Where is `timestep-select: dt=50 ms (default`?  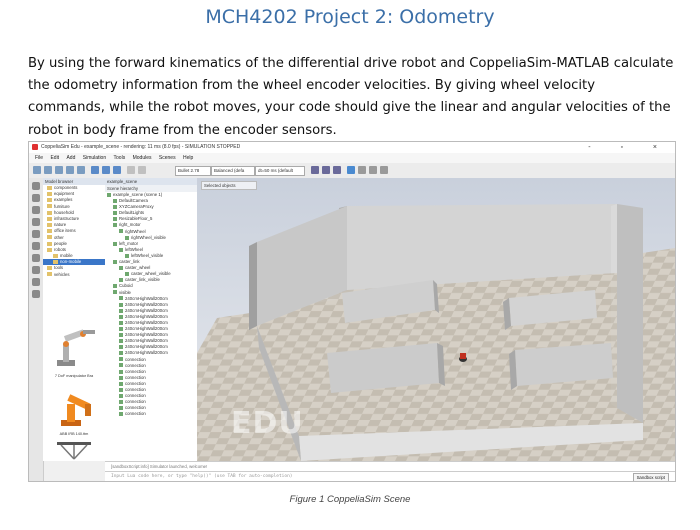
timestep-select: dt=50 ms (default is located at coordinates (280, 171).